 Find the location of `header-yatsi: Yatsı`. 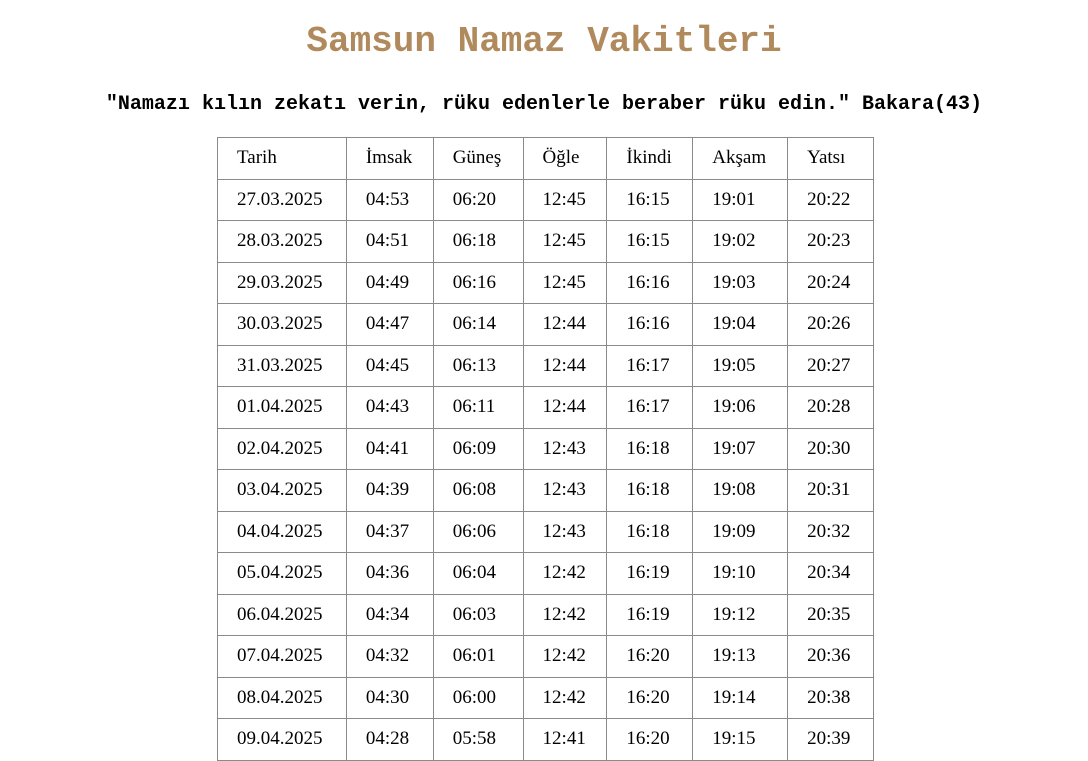

header-yatsi: Yatsı is located at coordinates (830, 158).